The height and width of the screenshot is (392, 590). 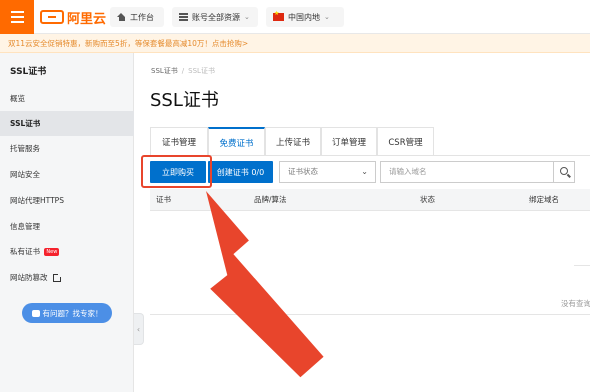 What do you see at coordinates (67, 98) in the screenshot?
I see `sidebar-item-overview: 概览` at bounding box center [67, 98].